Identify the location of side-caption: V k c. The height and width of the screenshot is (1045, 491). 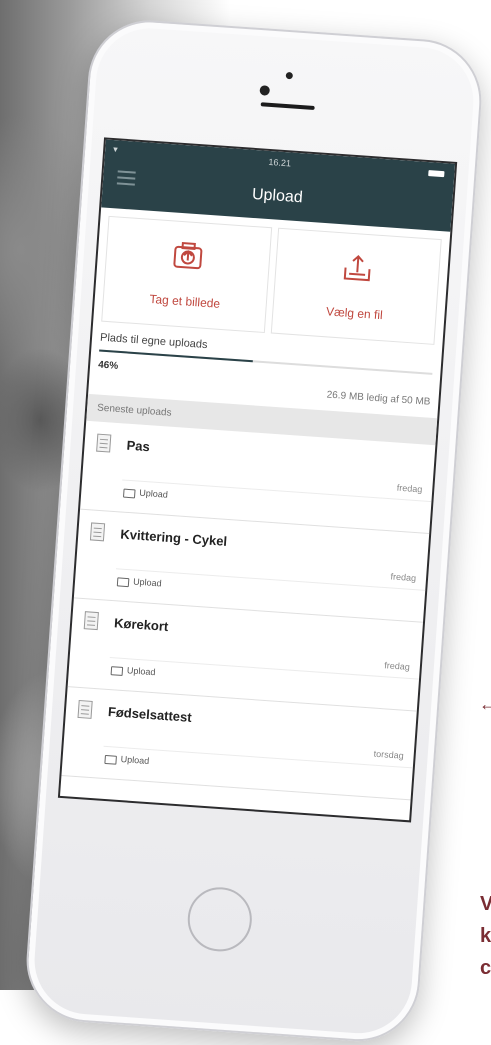
(485, 936).